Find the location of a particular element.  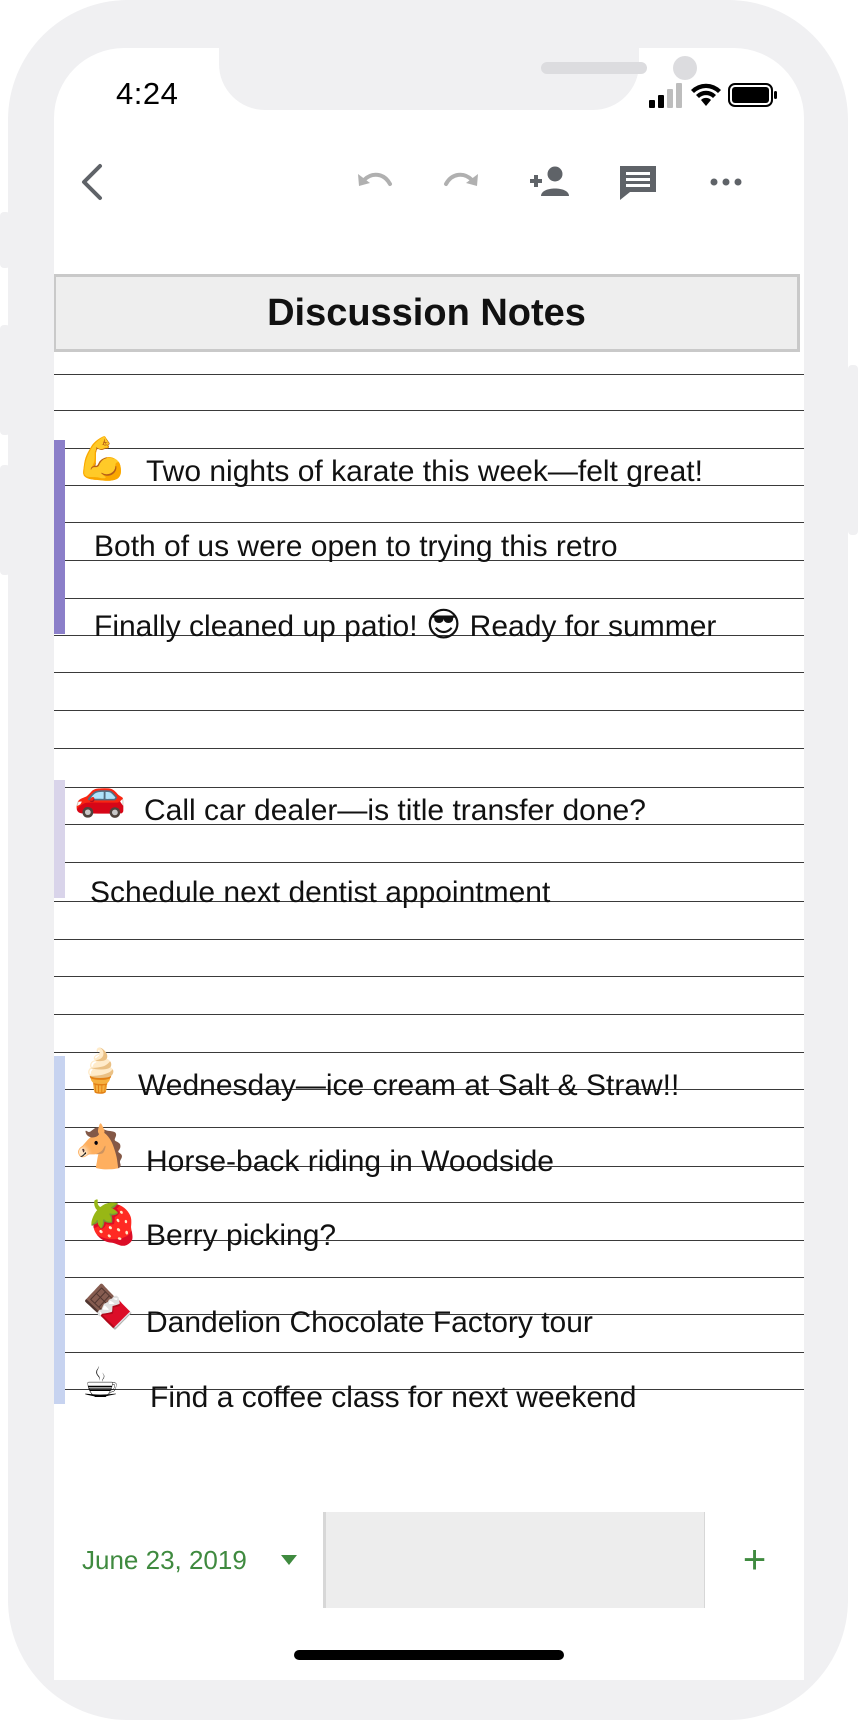

battery-icon is located at coordinates (752, 95).